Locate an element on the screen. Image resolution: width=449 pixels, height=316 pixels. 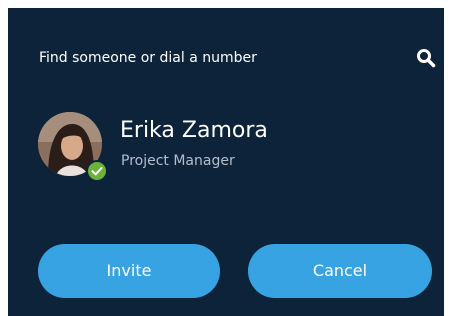
invite-button: Invite is located at coordinates (129, 271).